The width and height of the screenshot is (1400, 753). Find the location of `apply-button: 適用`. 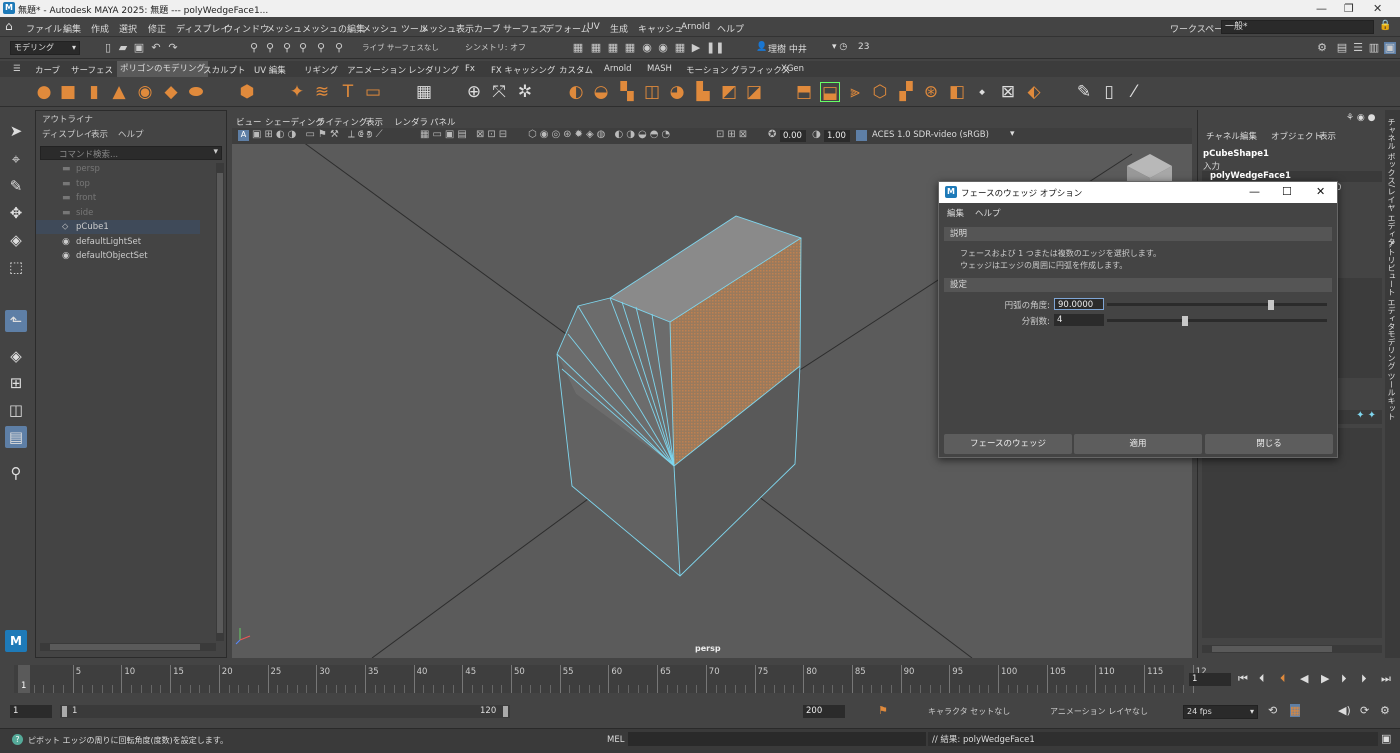

apply-button: 適用 is located at coordinates (1138, 444).